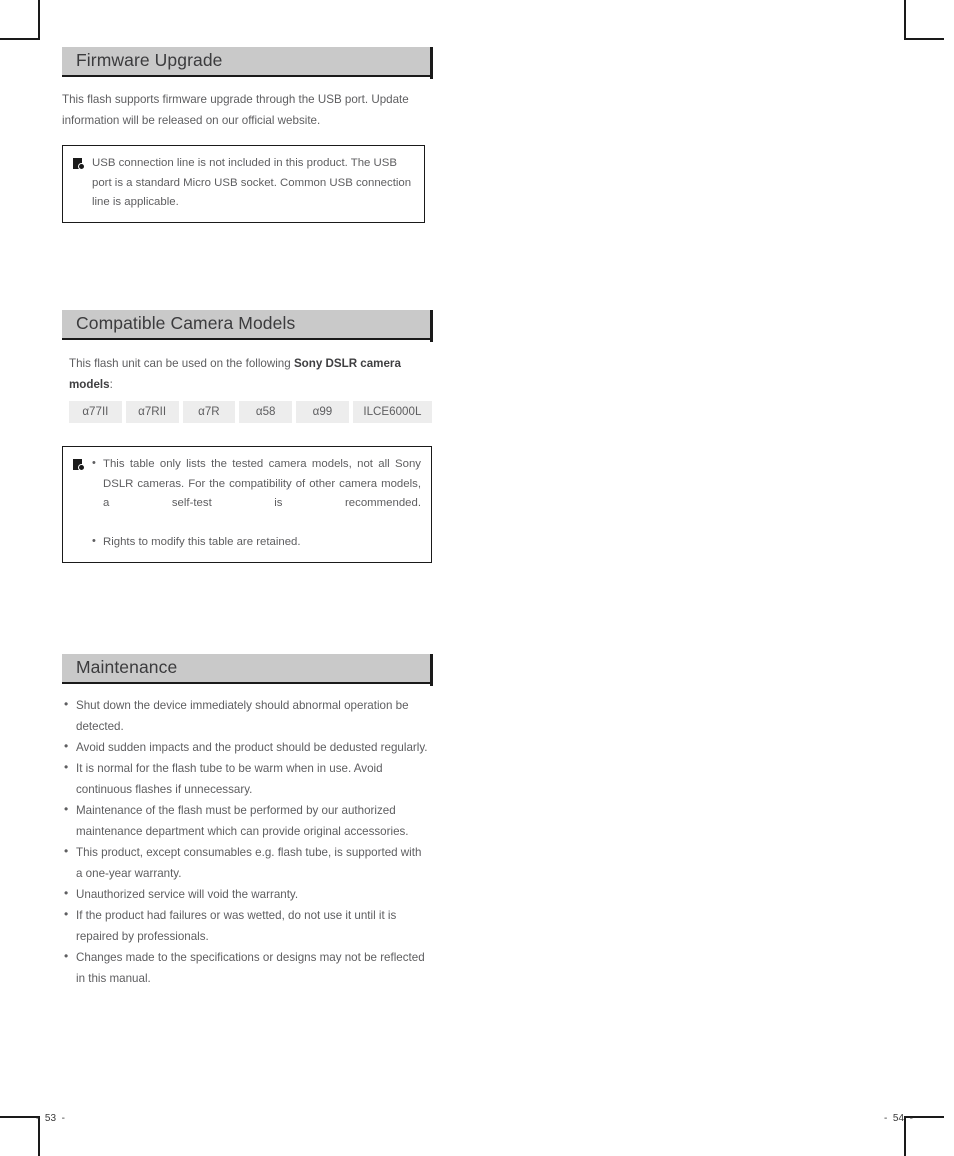 The image size is (954, 1156). I want to click on camera-model-chip-list: α77II α7RII α7R α58 α99 ILCE6000L, so click(250, 412).